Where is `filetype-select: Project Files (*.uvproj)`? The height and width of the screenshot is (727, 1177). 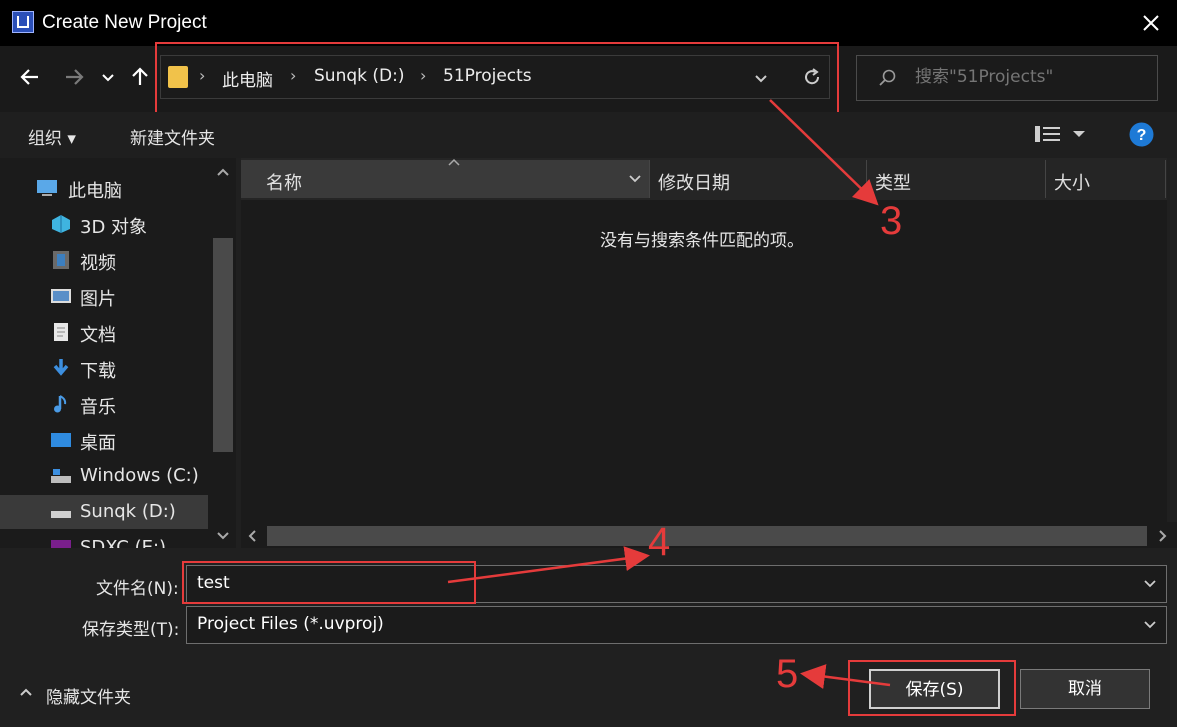 filetype-select: Project Files (*.uvproj) is located at coordinates (676, 625).